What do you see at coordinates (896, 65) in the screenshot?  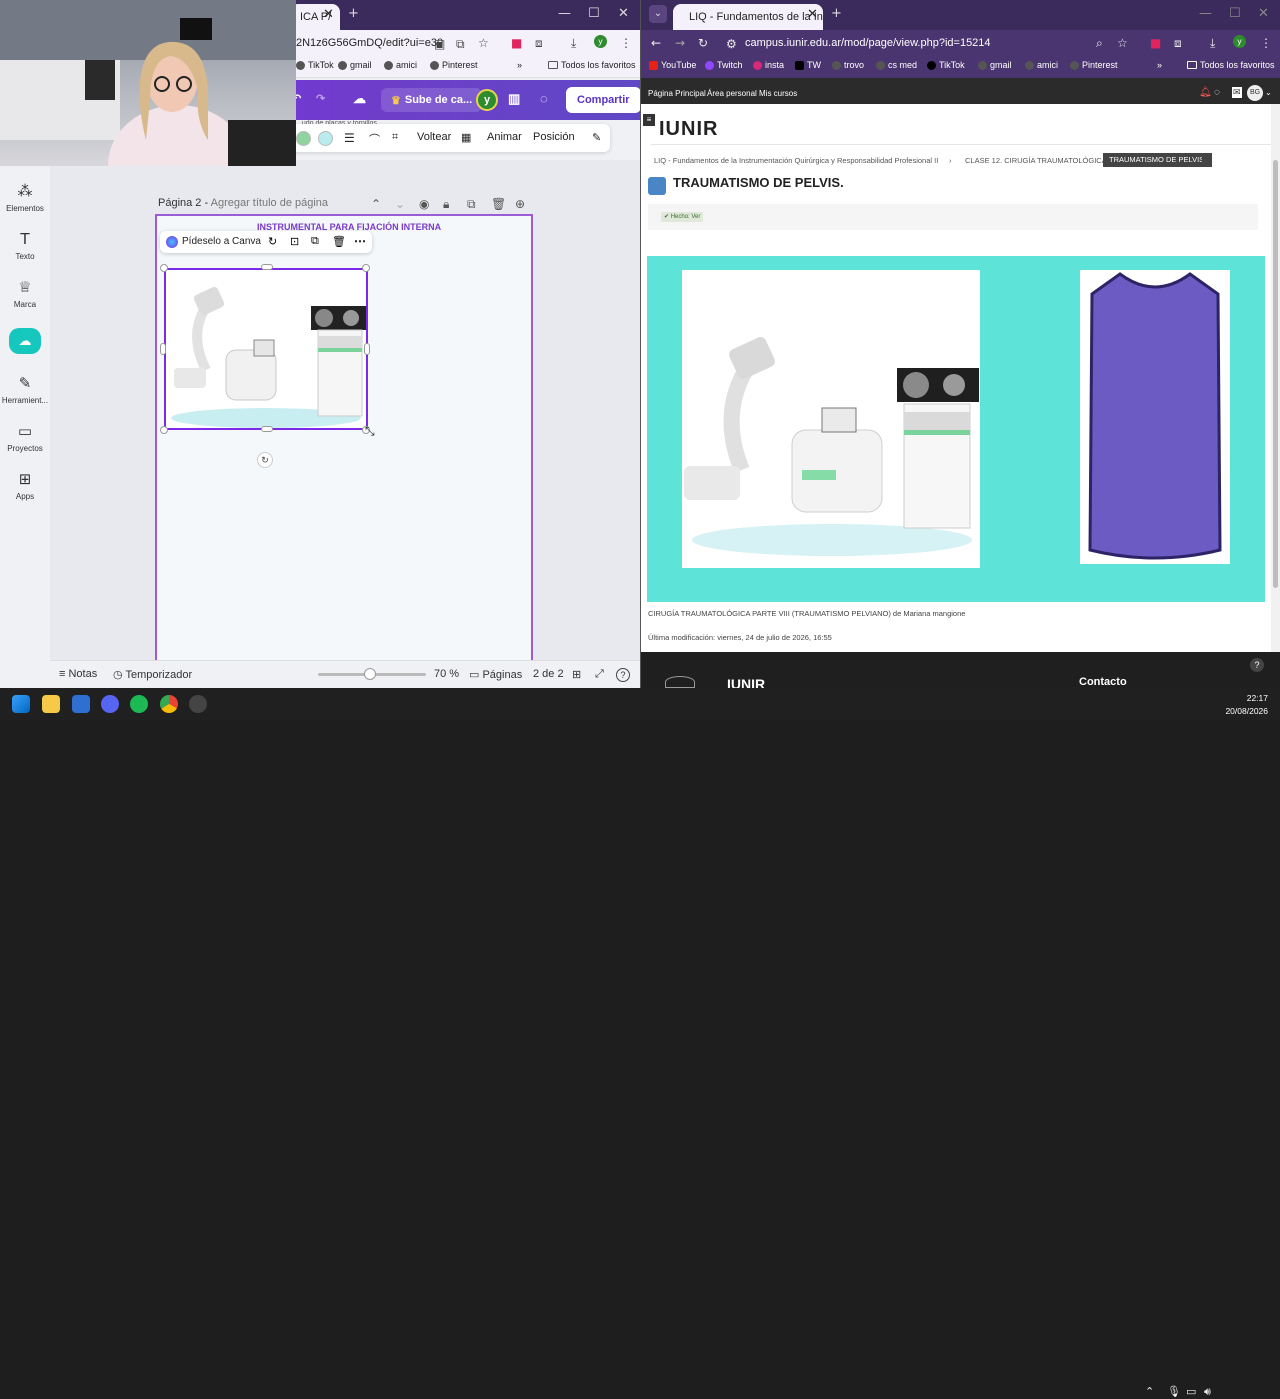 I see `bookmark-cs-med: cs med` at bounding box center [896, 65].